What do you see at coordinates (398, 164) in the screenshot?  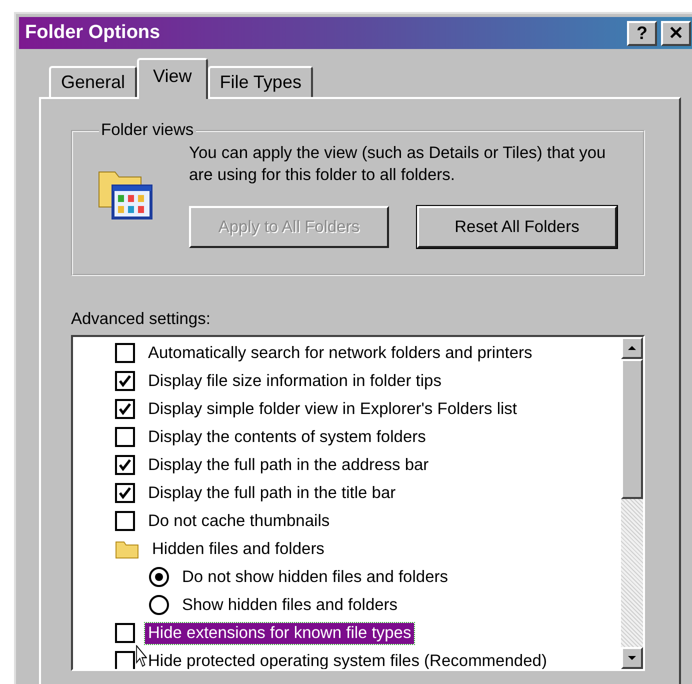 I see `description-text: You can apply the view (such as Details or Tiles) that you are using for this folder to all folders.` at bounding box center [398, 164].